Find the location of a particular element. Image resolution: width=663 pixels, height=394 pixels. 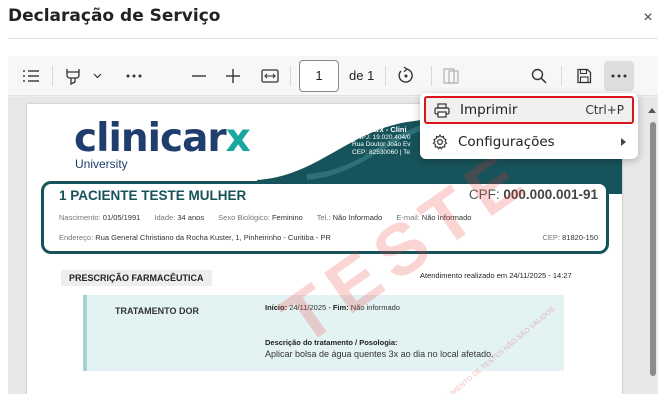

settings-label: Configurações is located at coordinates (506, 142).